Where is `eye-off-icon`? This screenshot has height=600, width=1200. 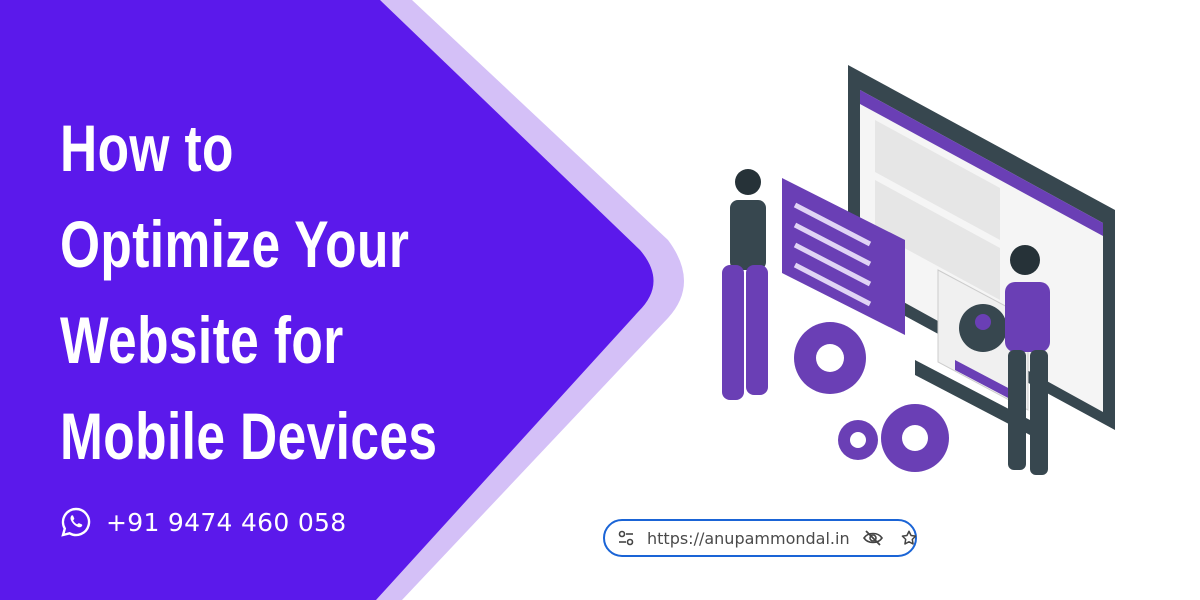 eye-off-icon is located at coordinates (873, 538).